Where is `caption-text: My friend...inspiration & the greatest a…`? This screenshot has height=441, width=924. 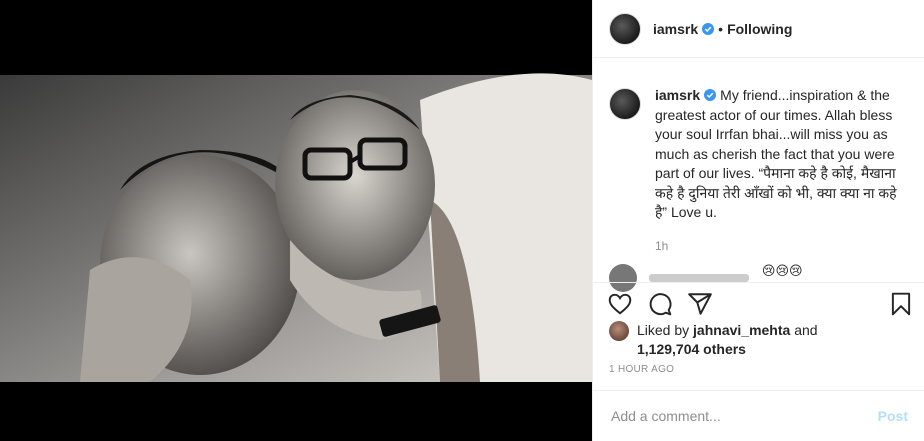 caption-text: My friend...inspiration & the greatest a… is located at coordinates (776, 153).